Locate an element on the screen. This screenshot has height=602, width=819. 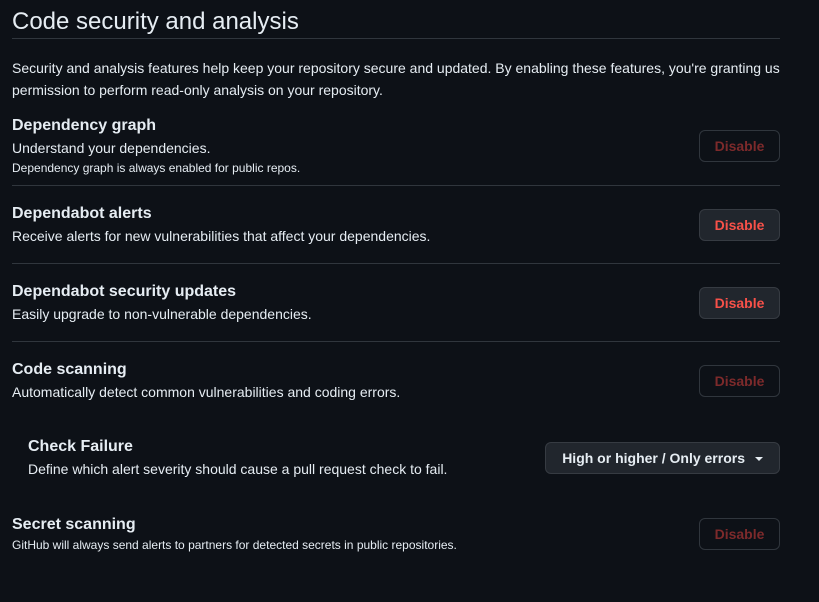
caret-down-icon is located at coordinates (759, 459).